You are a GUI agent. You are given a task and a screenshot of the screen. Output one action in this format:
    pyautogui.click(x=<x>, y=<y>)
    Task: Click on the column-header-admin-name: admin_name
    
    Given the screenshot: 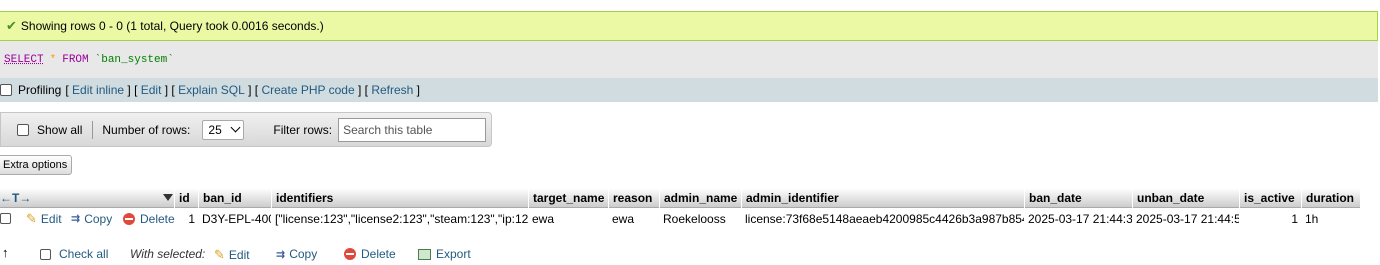 What is the action you would take?
    pyautogui.click(x=698, y=198)
    